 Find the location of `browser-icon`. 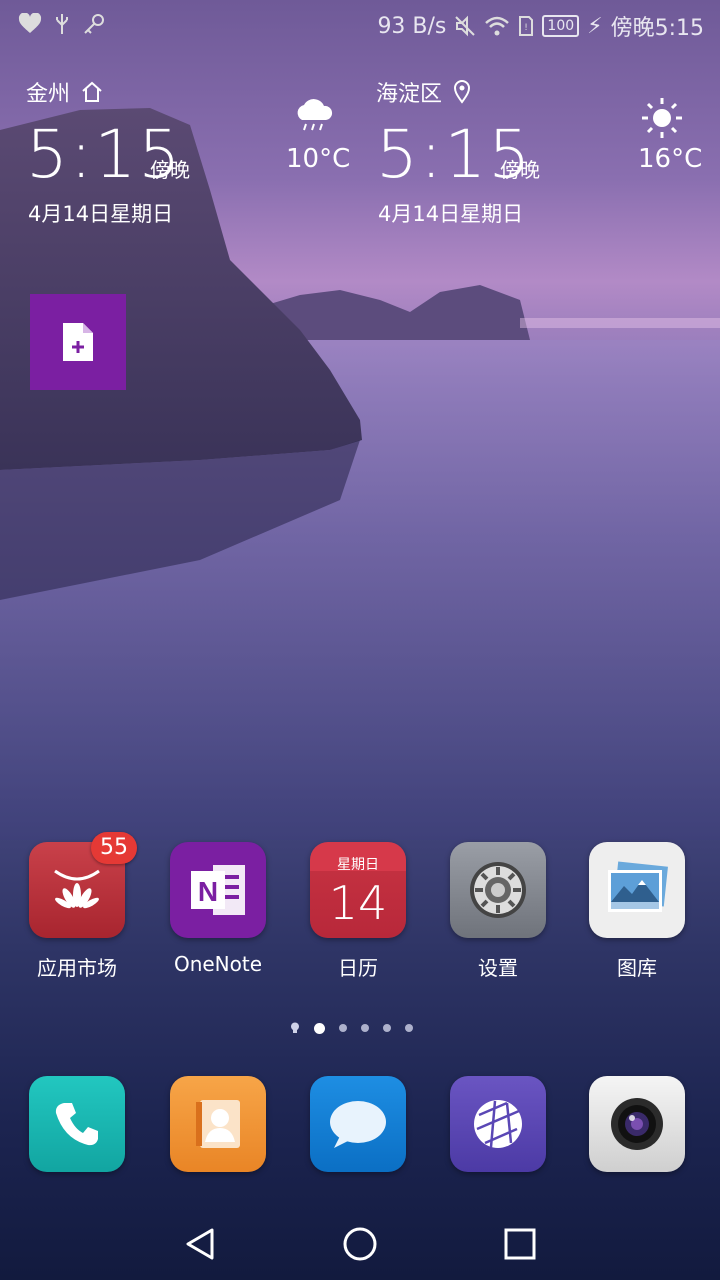

browser-icon is located at coordinates (498, 1124).